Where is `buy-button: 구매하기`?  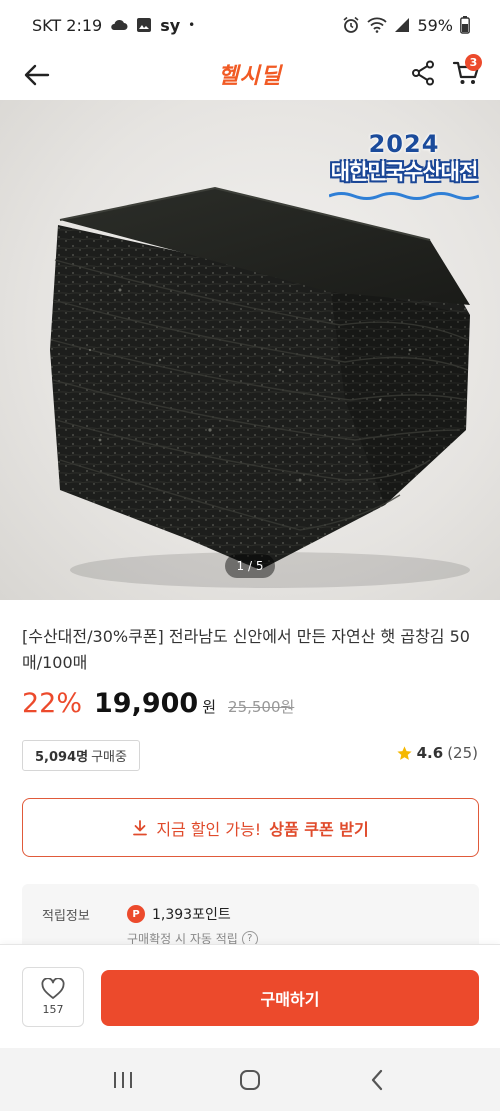 buy-button: 구매하기 is located at coordinates (290, 998).